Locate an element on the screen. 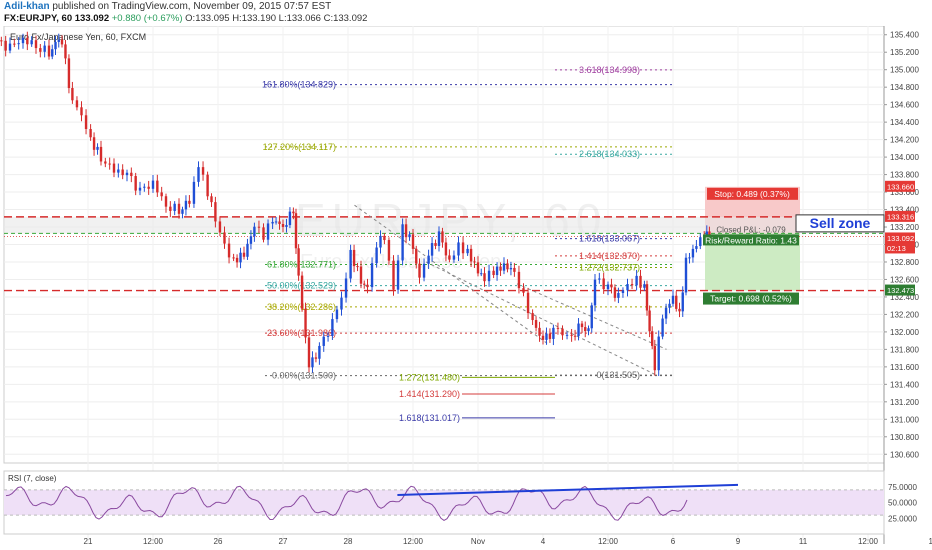 The height and width of the screenshot is (550, 932). fib-ext-label: 2.618(134.033) is located at coordinates (609, 154).